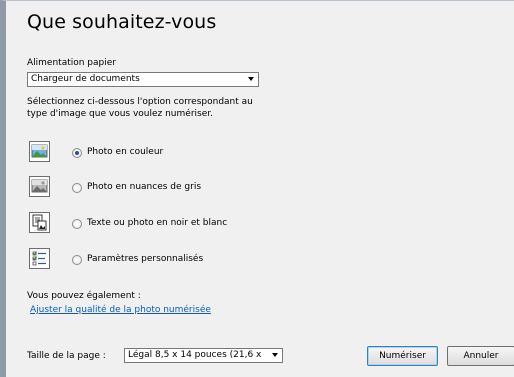 This screenshot has height=377, width=514. What do you see at coordinates (77, 188) in the screenshot?
I see `option-grayscale-radio` at bounding box center [77, 188].